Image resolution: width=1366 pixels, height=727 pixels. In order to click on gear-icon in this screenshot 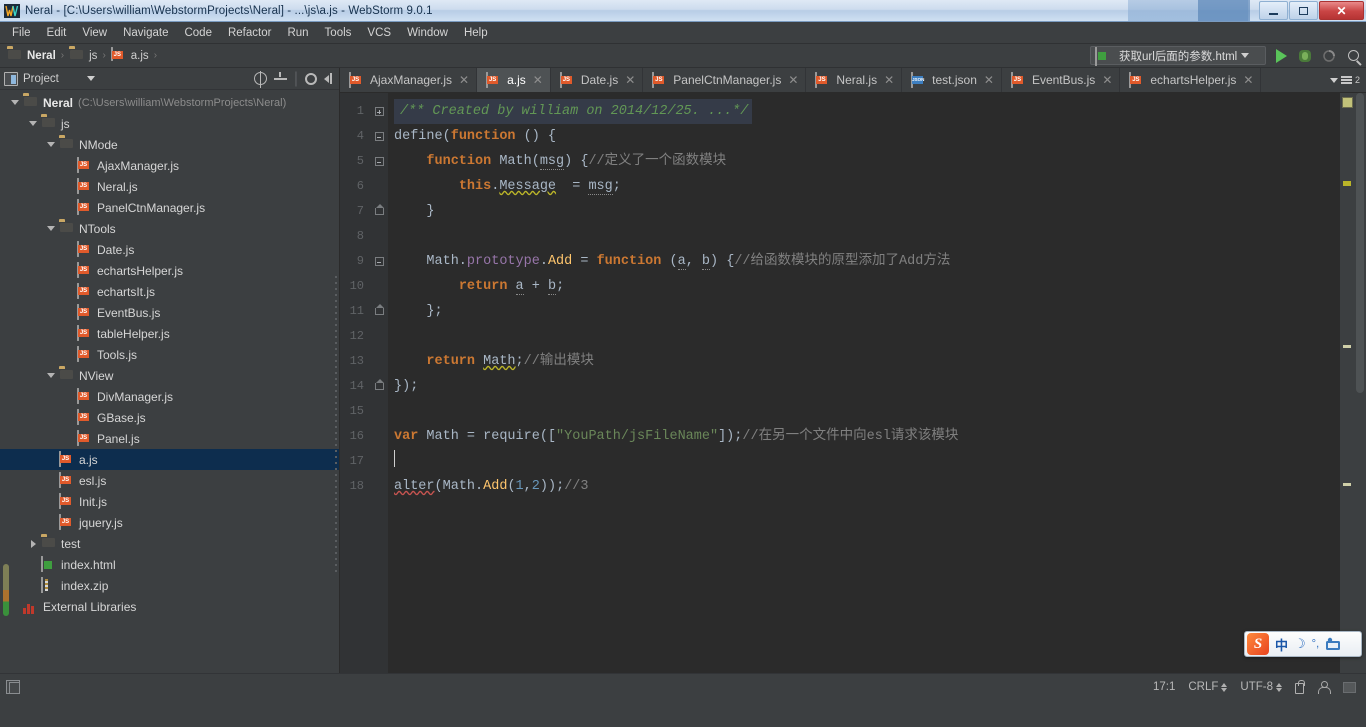, I will do `click(311, 78)`.